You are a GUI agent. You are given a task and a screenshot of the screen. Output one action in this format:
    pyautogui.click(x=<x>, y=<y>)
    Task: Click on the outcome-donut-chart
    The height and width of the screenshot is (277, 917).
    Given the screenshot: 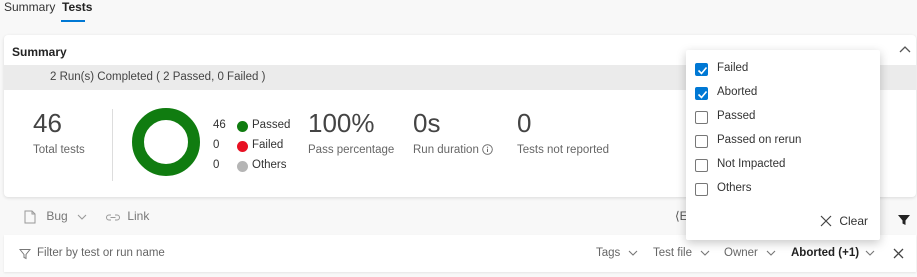 What is the action you would take?
    pyautogui.click(x=166, y=142)
    